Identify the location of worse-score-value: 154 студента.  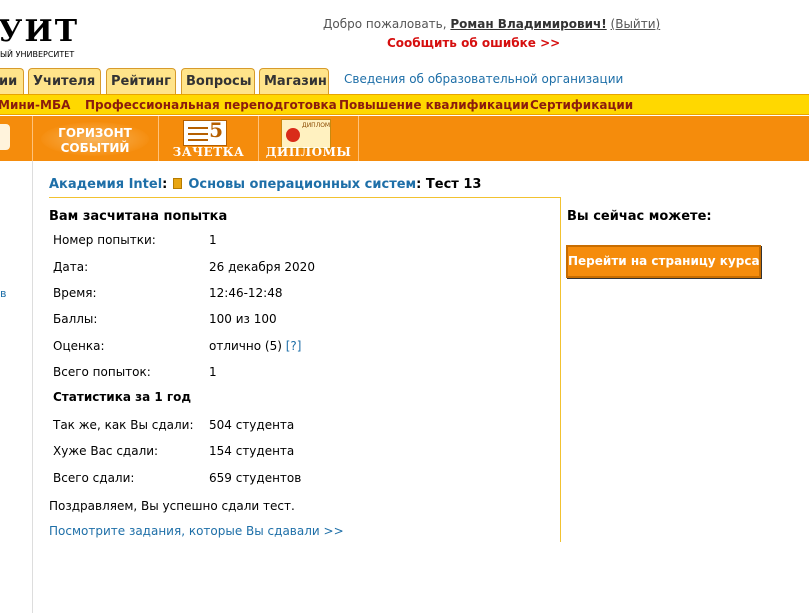
(252, 451).